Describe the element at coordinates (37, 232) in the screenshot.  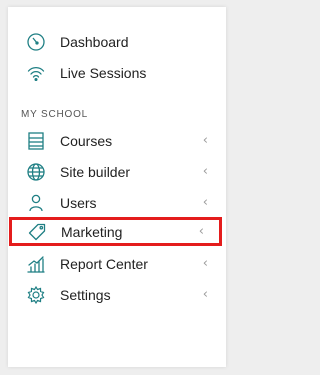
I see `tag-icon` at that location.